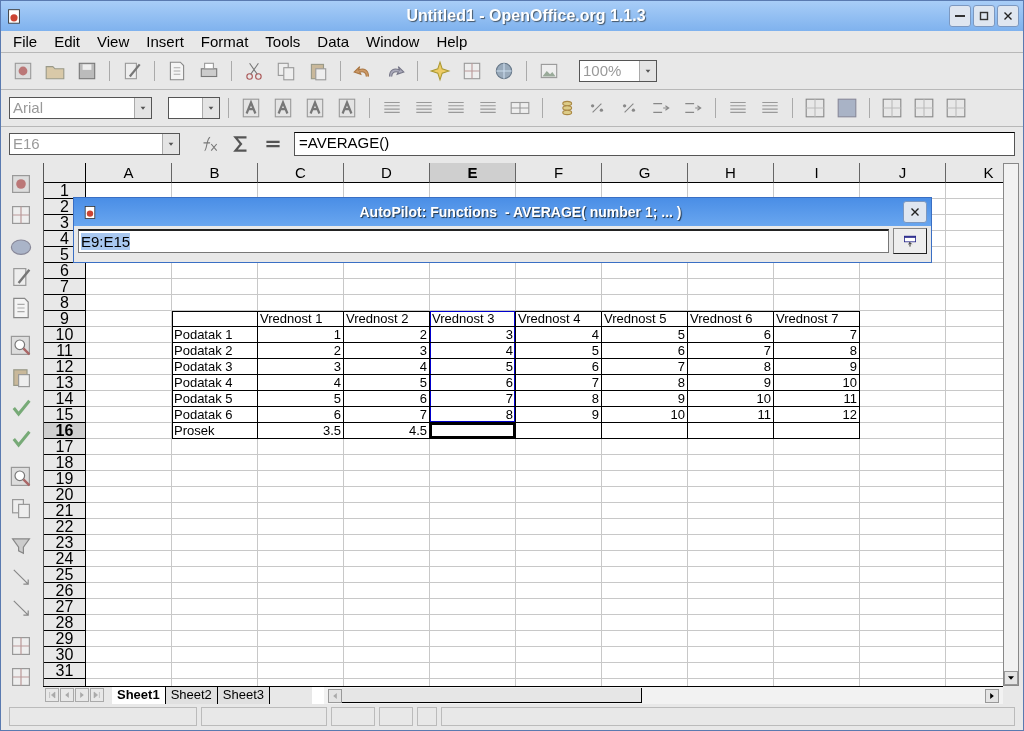 This screenshot has width=1024, height=731. What do you see at coordinates (65, 271) in the screenshot?
I see `row-header: 6` at bounding box center [65, 271].